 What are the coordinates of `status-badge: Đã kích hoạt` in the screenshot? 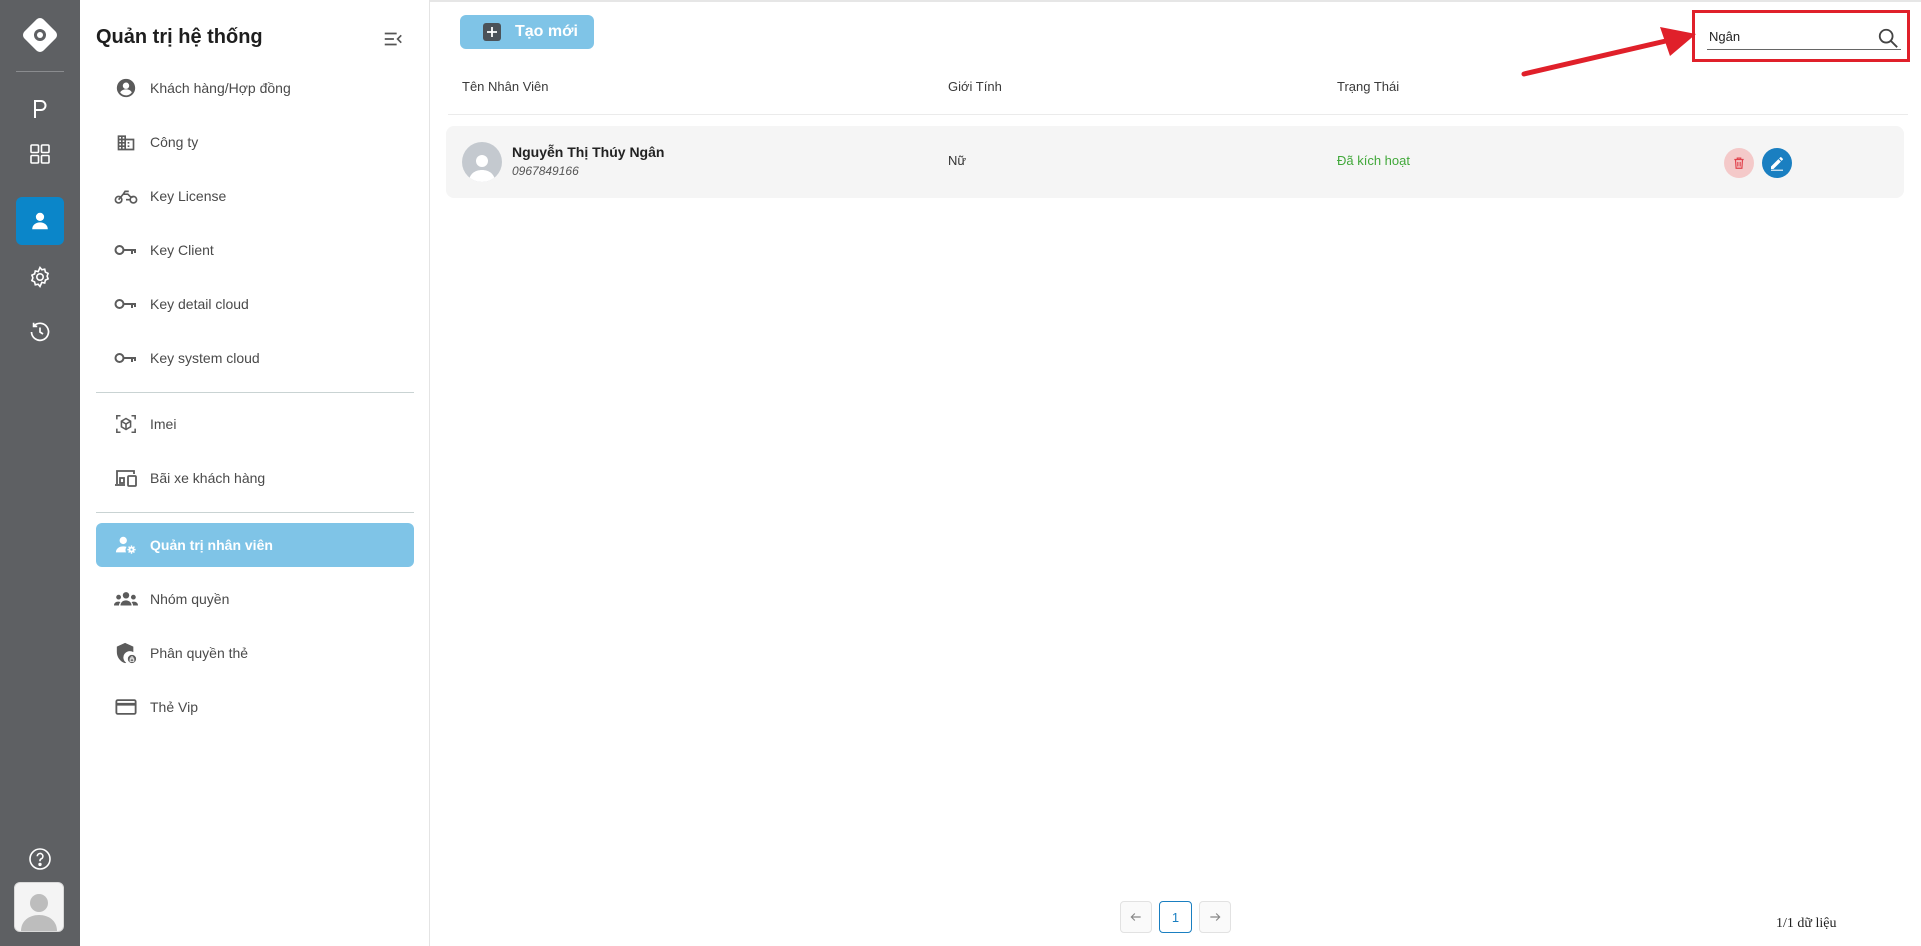 It's located at (1373, 160).